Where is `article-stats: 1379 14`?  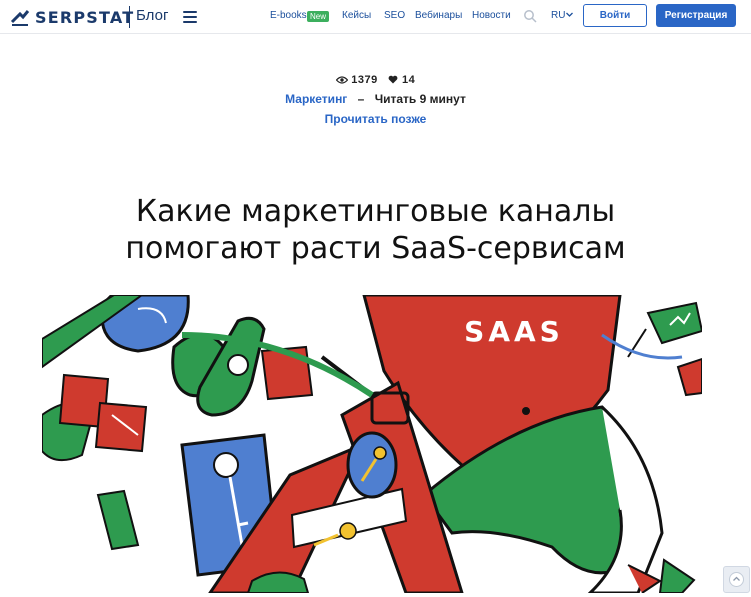
article-stats: 1379 14 is located at coordinates (375, 80).